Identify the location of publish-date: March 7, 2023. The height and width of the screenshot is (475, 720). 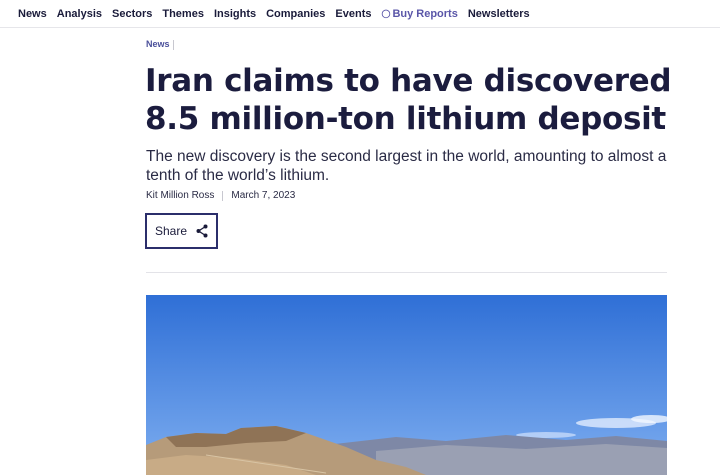
(263, 195).